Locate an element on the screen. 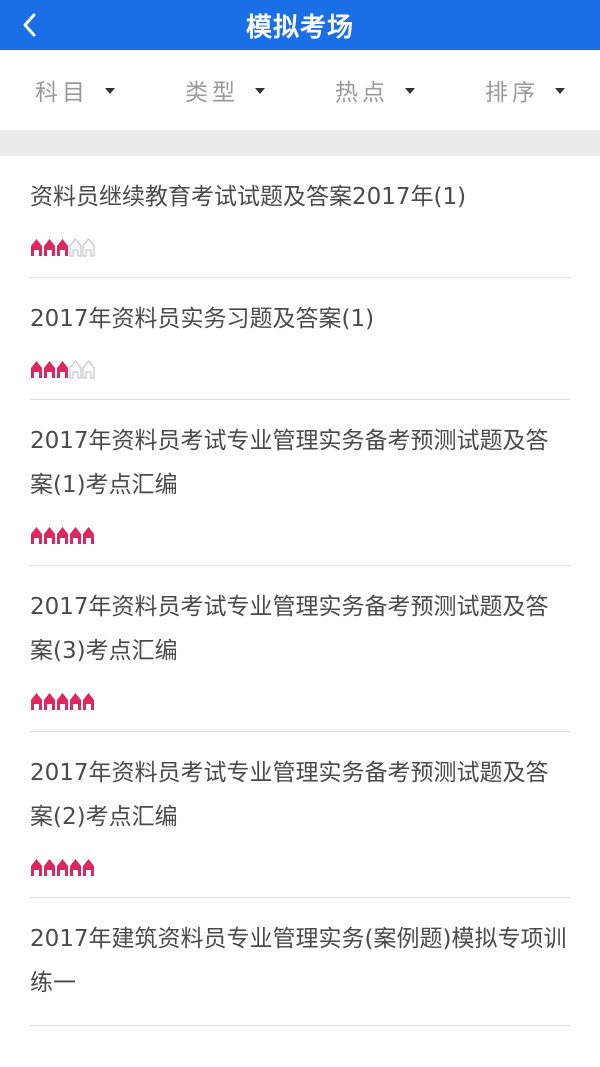  exam-list-item: 2017年资料员考试专业管理实务备考预测试题及答案(1)考点汇编 is located at coordinates (300, 483).